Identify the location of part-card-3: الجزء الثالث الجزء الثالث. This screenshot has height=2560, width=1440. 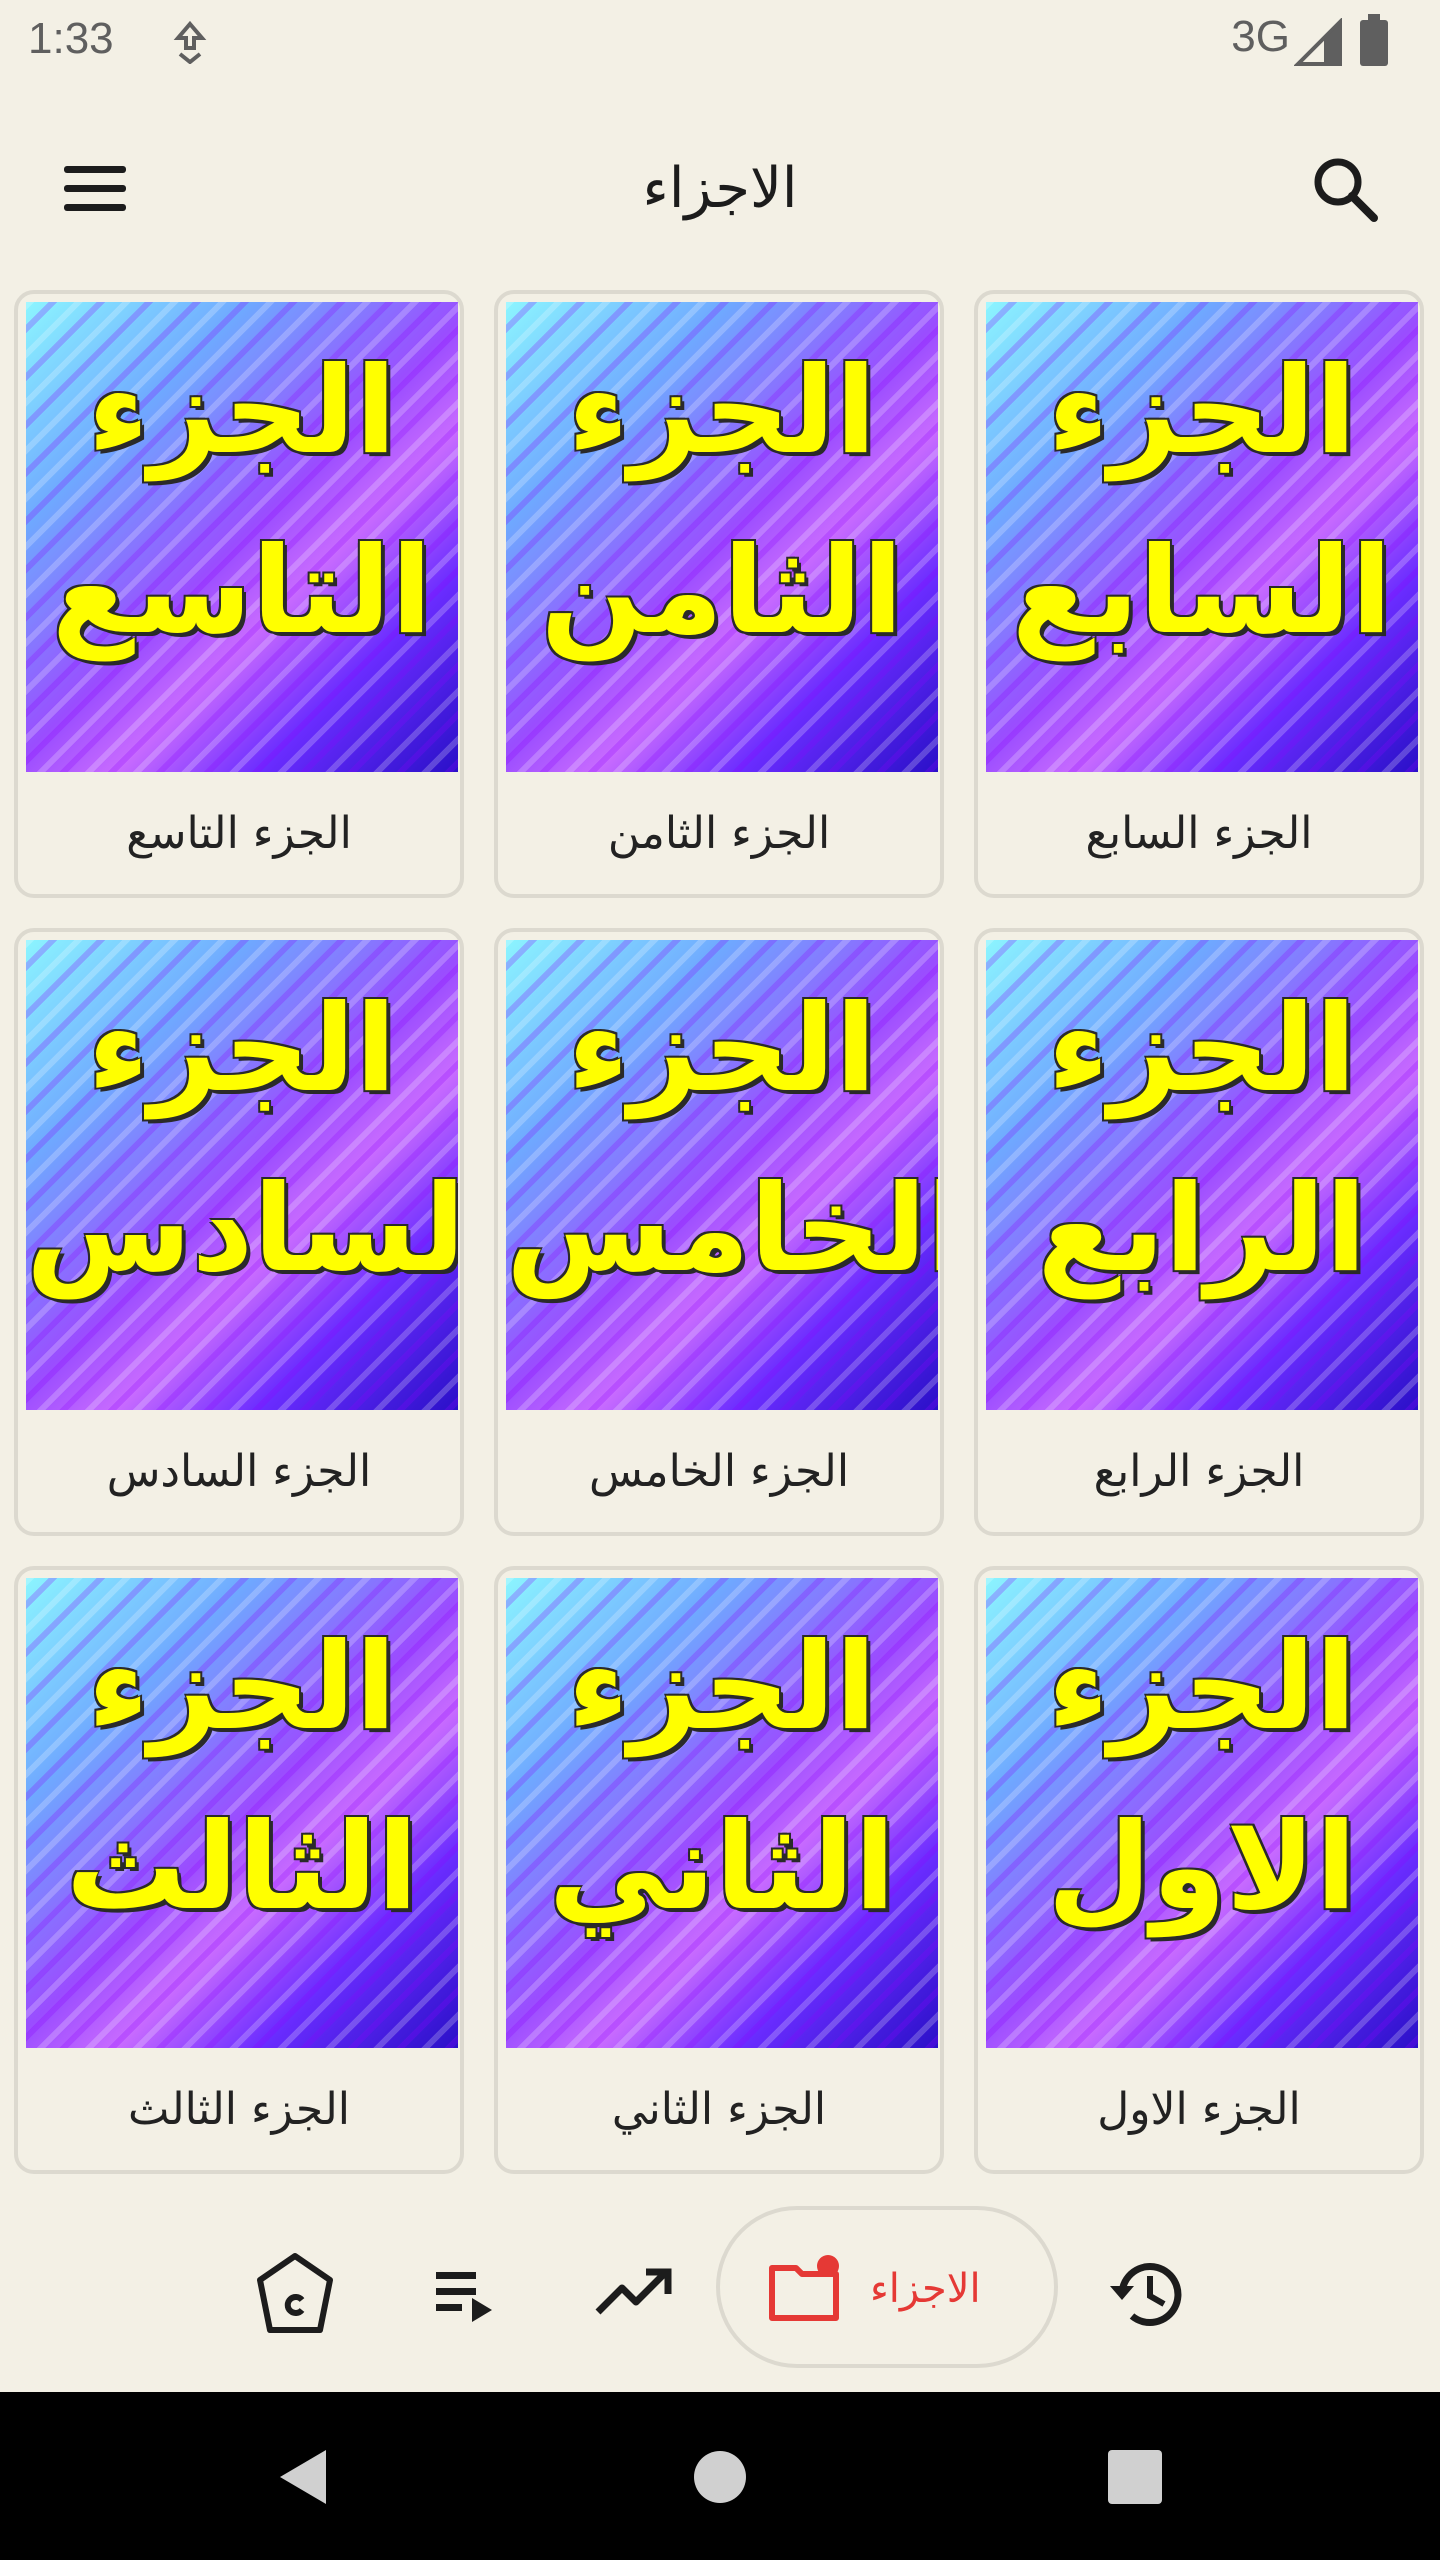
(239, 1870).